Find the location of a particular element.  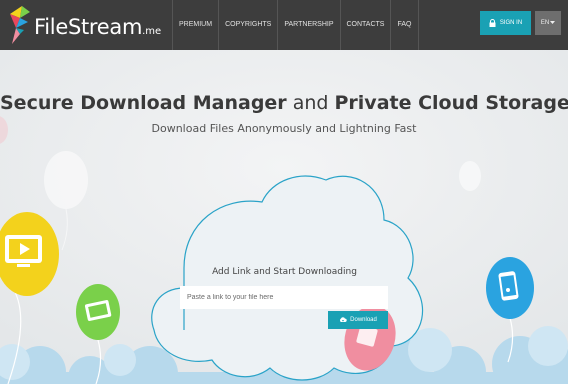

link-input is located at coordinates (284, 297).